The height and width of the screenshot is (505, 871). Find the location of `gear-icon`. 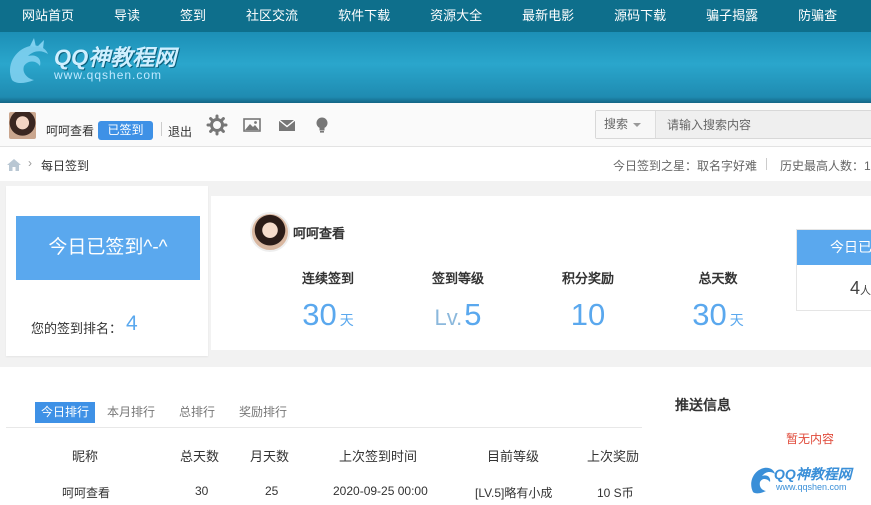

gear-icon is located at coordinates (217, 125).